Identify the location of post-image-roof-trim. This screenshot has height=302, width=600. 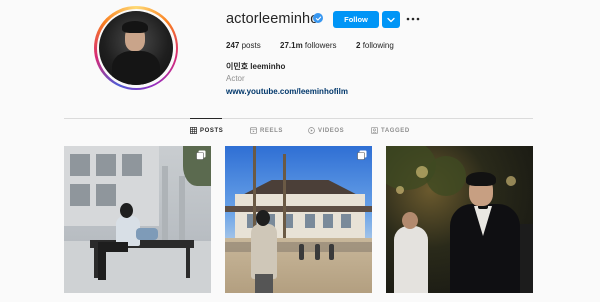
(298, 209).